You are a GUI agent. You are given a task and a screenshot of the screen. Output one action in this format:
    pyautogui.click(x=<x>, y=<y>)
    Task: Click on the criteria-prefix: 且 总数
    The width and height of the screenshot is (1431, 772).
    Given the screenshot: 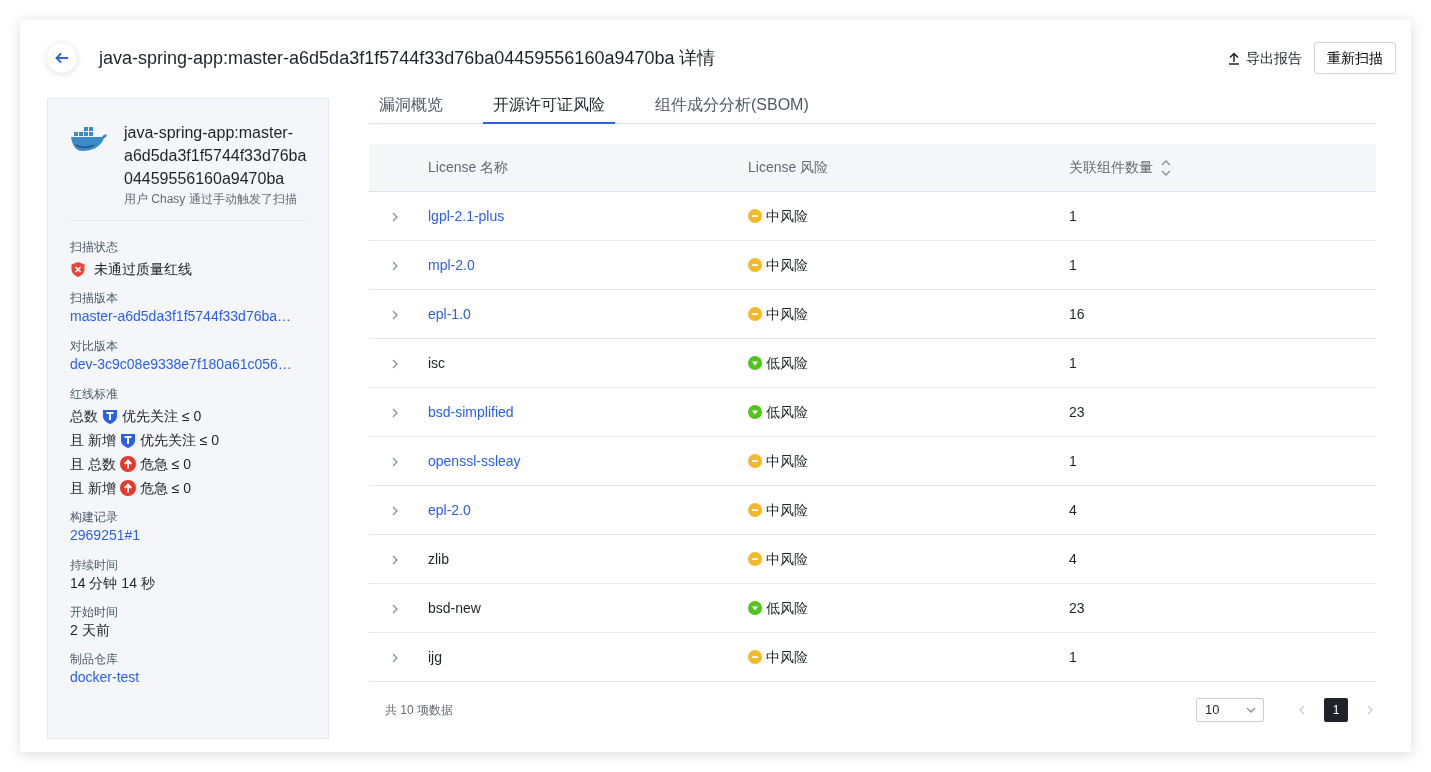 What is the action you would take?
    pyautogui.click(x=93, y=464)
    